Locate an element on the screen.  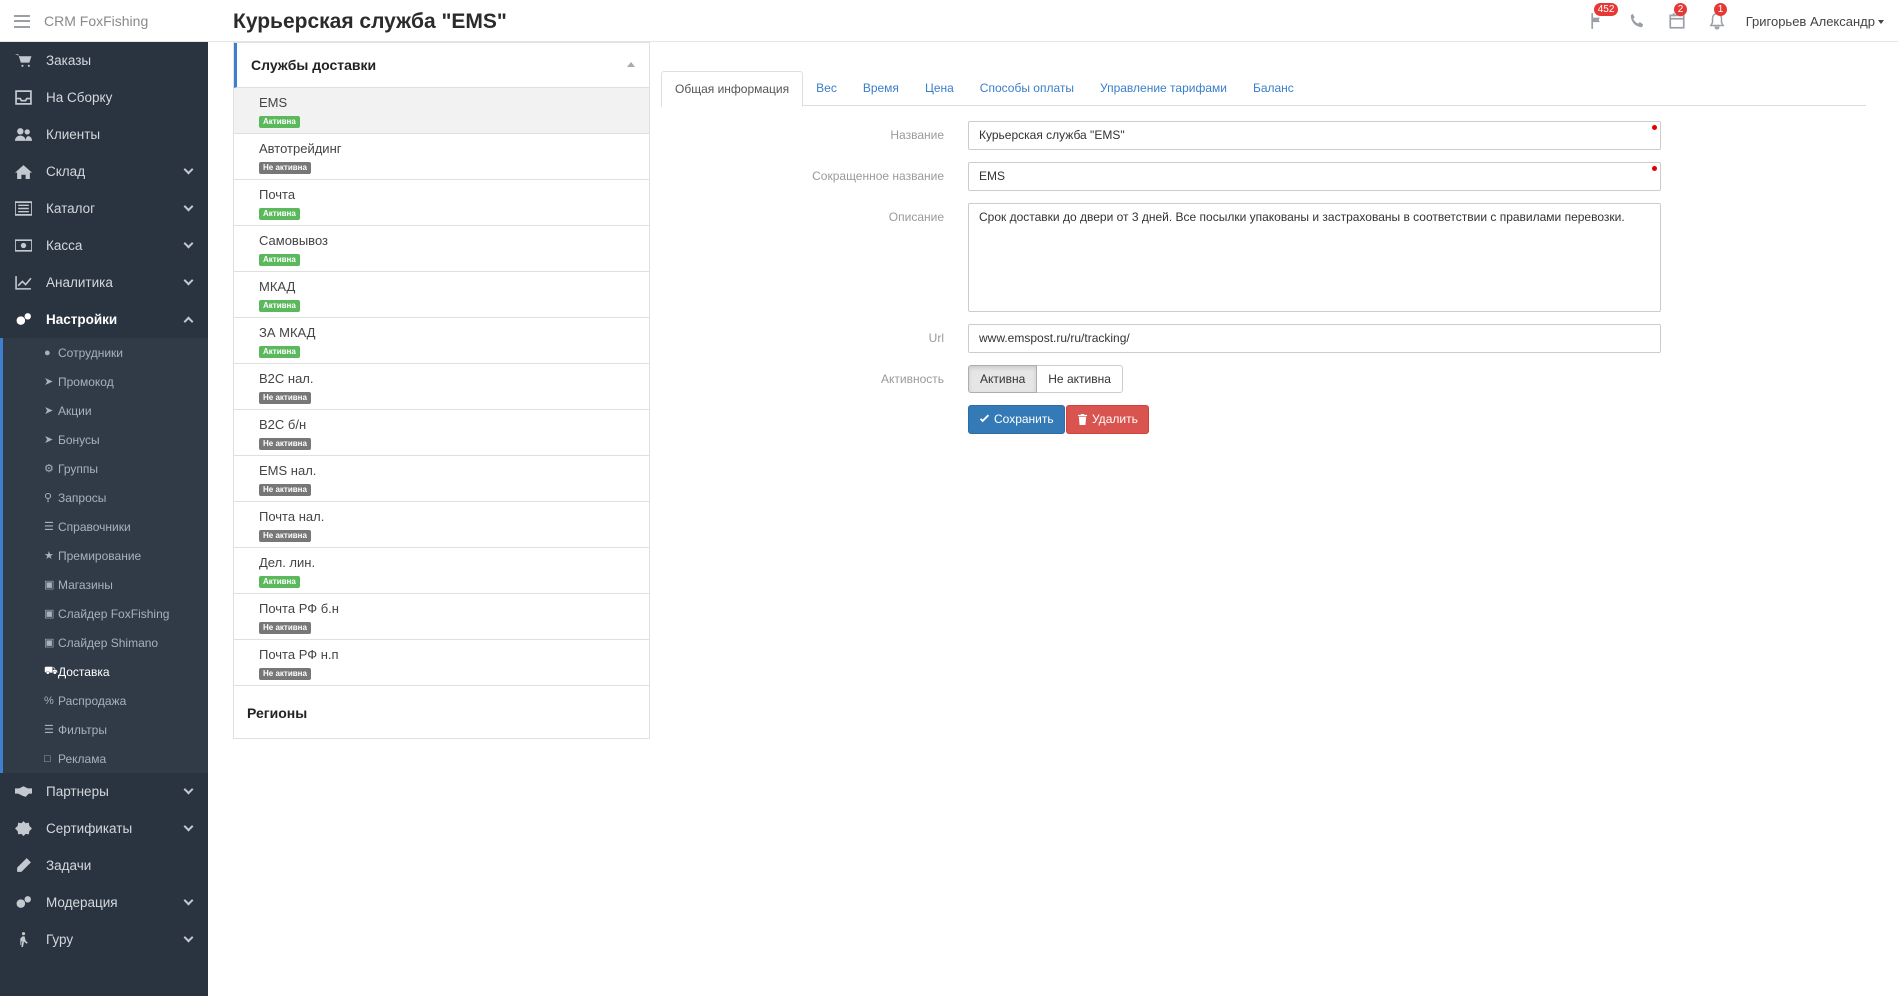
submenu-item-ads: □ Реклама is located at coordinates (105, 758).